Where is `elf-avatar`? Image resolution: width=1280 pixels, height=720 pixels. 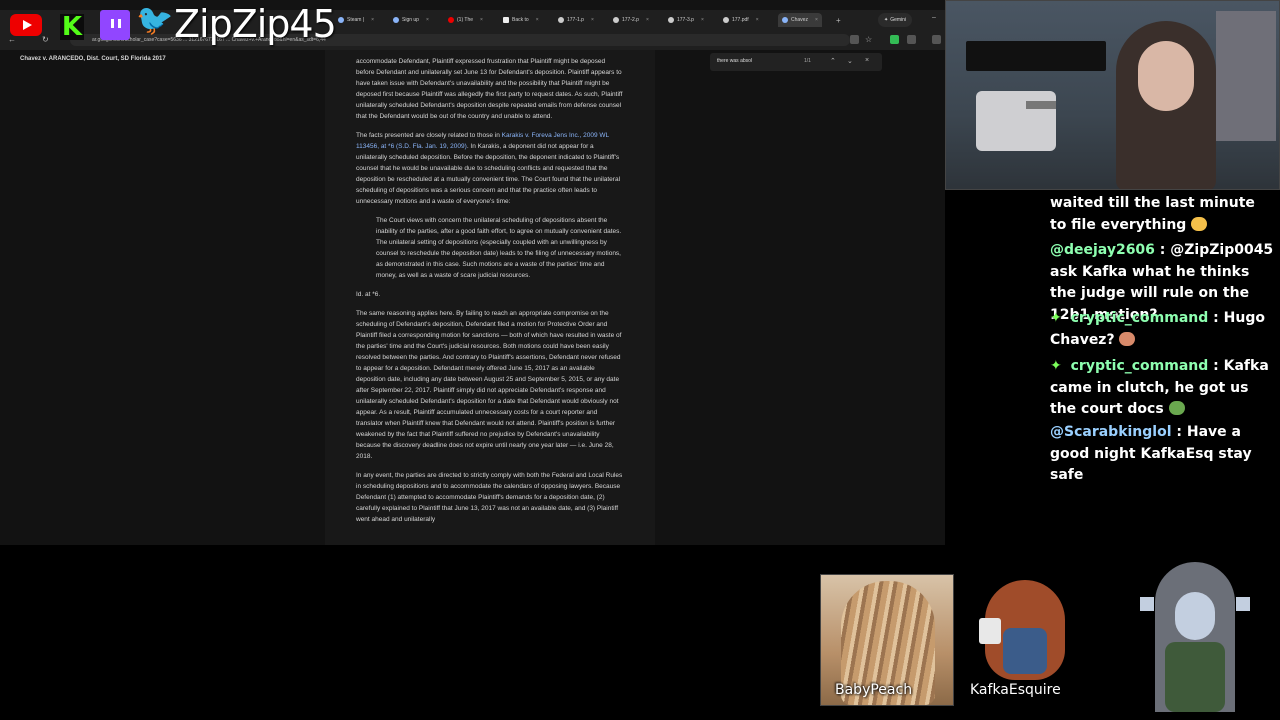 elf-avatar is located at coordinates (1195, 637).